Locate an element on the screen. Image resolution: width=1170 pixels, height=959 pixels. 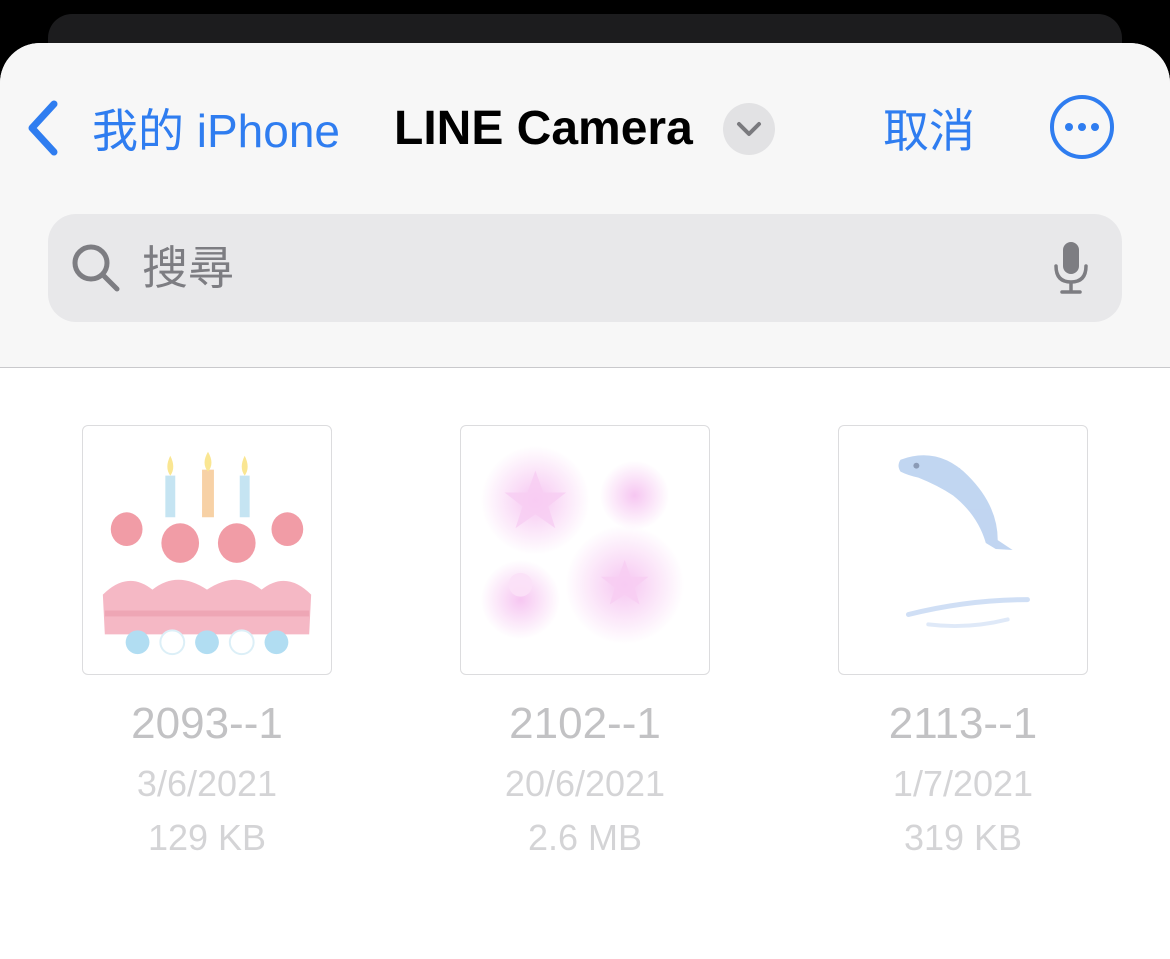
file-name: 2093--1 is located at coordinates (207, 723).